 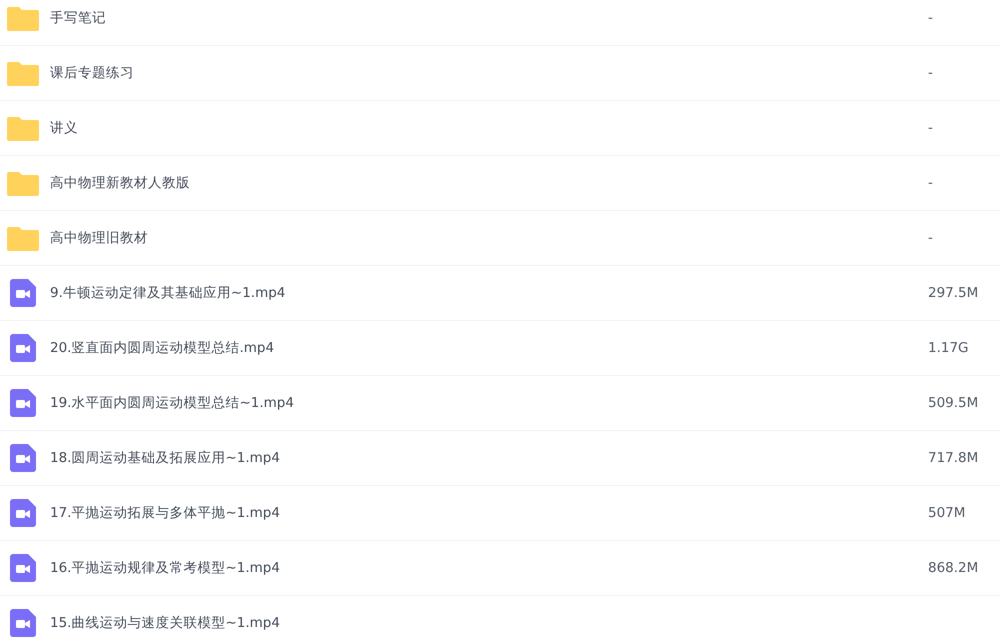 I want to click on file-name: 9.牛顿运动定律及其基础应用~1.mp4, so click(x=489, y=293).